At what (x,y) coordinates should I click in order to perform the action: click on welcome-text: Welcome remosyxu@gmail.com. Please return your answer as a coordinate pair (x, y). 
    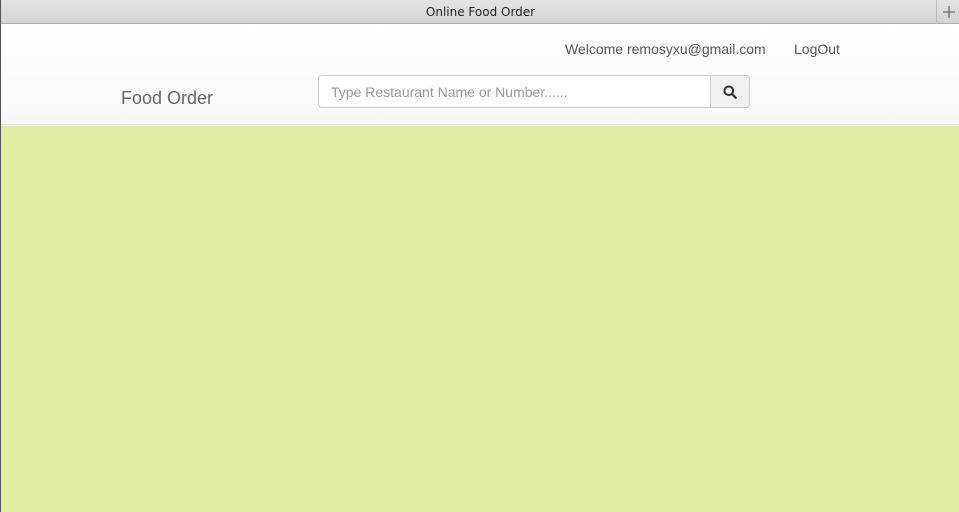
    Looking at the image, I should click on (665, 49).